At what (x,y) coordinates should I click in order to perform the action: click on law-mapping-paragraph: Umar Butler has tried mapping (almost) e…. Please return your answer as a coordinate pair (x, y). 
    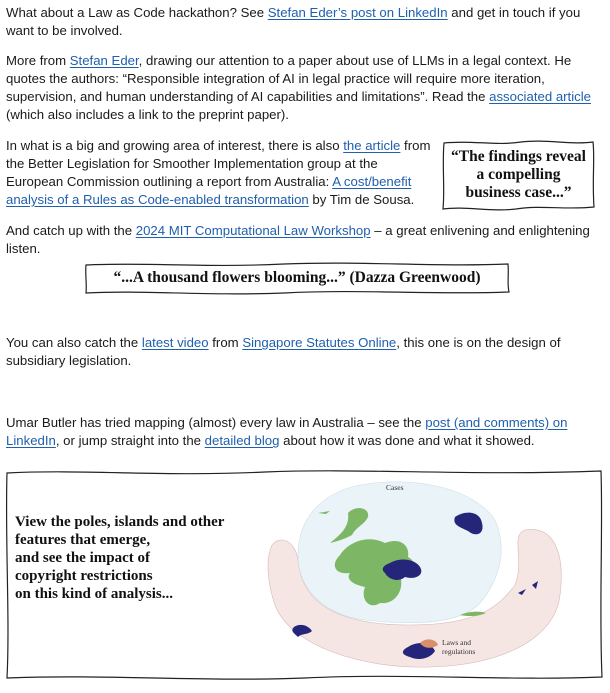
    Looking at the image, I should click on (306, 432).